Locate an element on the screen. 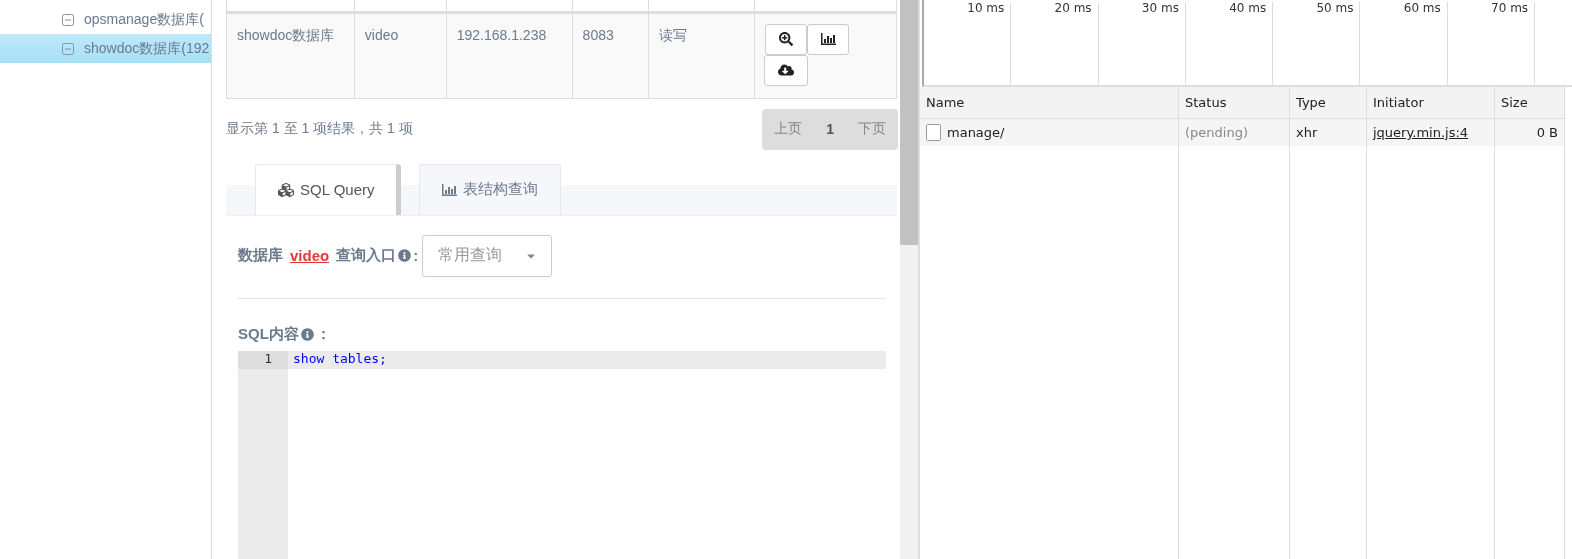 The image size is (1572, 559). database-link: video is located at coordinates (310, 255).